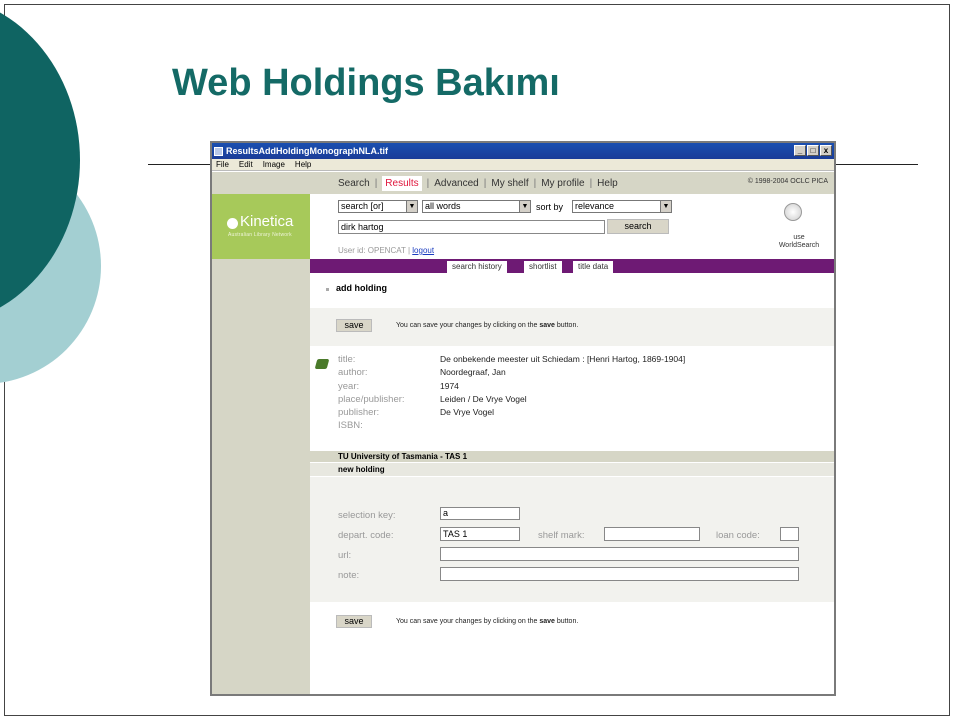  Describe the element at coordinates (562, 183) in the screenshot. I see `nav-my-profile: My profile` at that location.